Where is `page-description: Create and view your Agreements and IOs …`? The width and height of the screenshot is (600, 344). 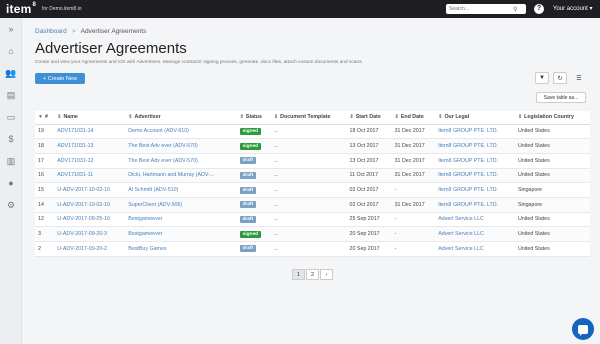 page-description: Create and view your Agreements and IOs … is located at coordinates (199, 62).